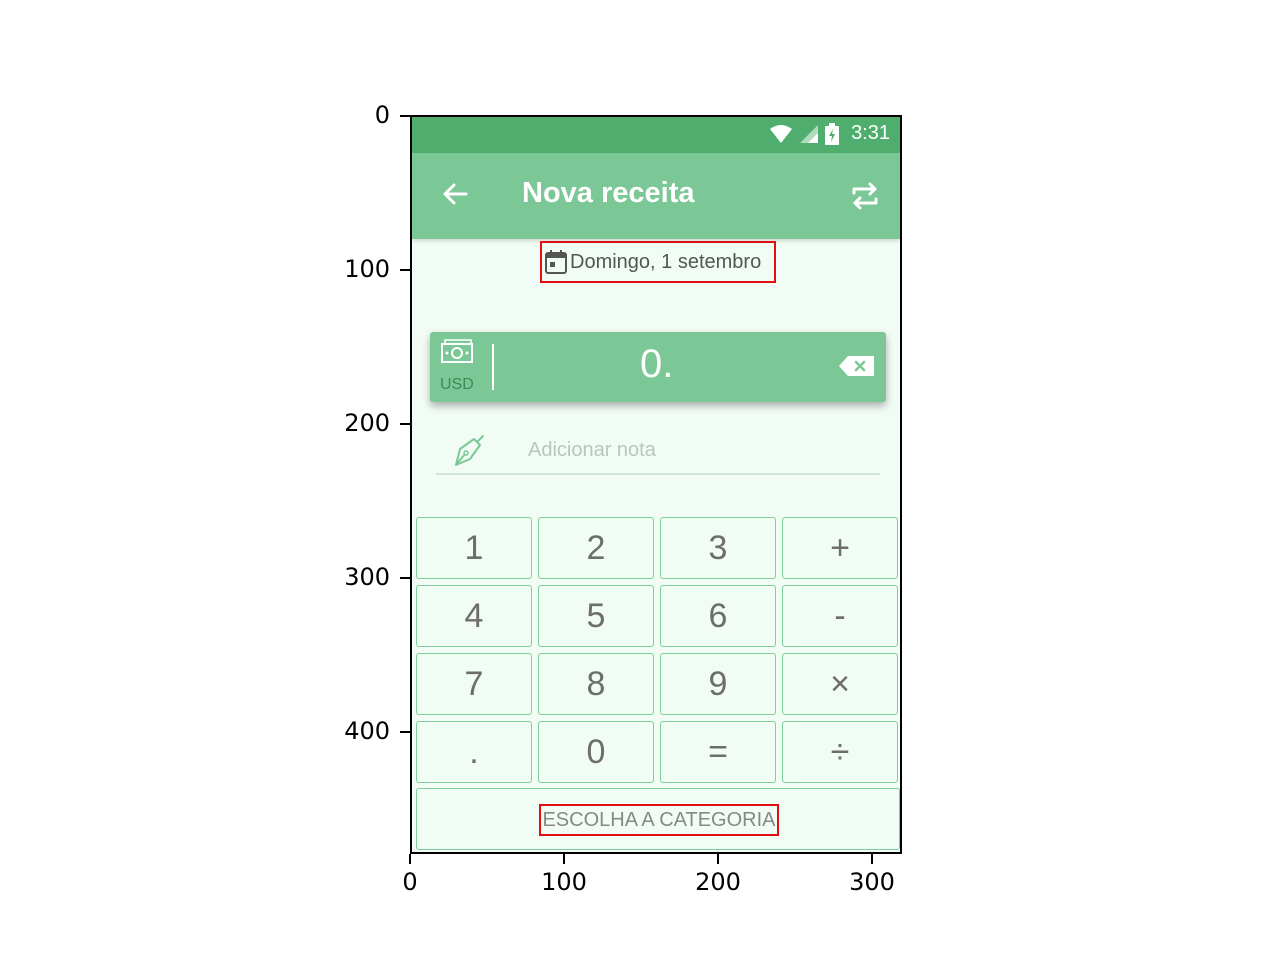 Image resolution: width=1280 pixels, height=960 pixels. Describe the element at coordinates (592, 450) in the screenshot. I see `note-placeholder: Adicionar nota` at that location.